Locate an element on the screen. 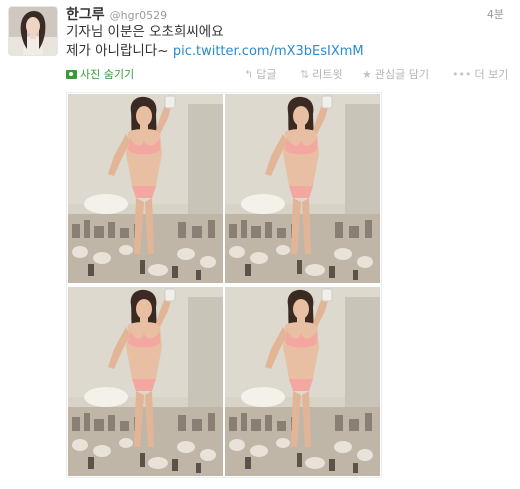 This screenshot has height=489, width=520. favorite-button: ★ 관심글 담기 is located at coordinates (395, 74).